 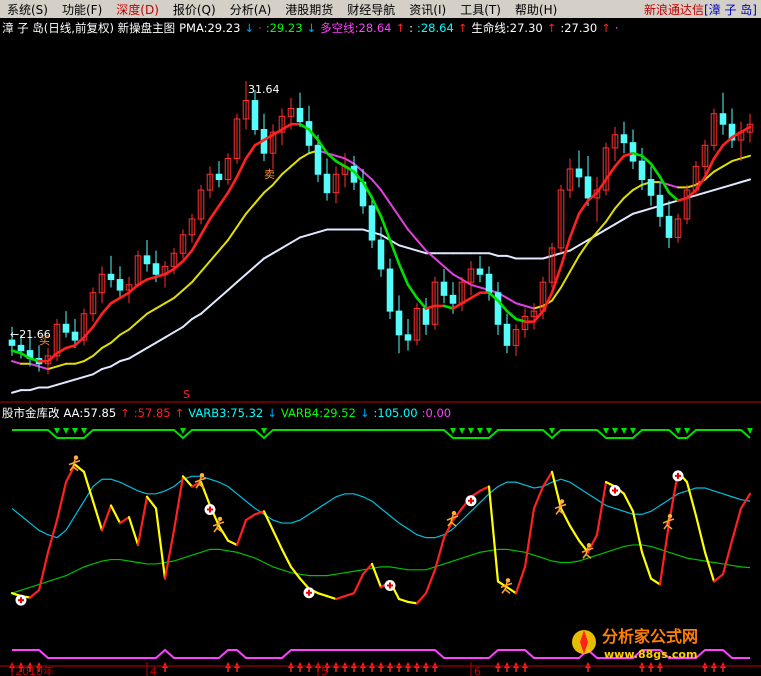 What do you see at coordinates (82, 9) in the screenshot?
I see `menu-function: 功能(F)` at bounding box center [82, 9].